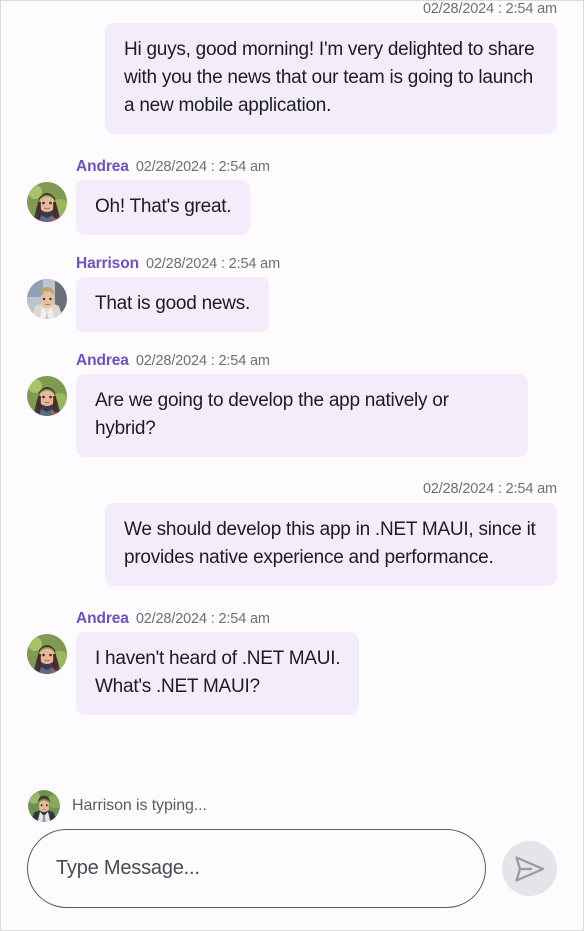 The width and height of the screenshot is (584, 931). Describe the element at coordinates (292, 266) in the screenshot. I see `message-meta: Harrison 02/28/2024 : 2:54 am` at that location.